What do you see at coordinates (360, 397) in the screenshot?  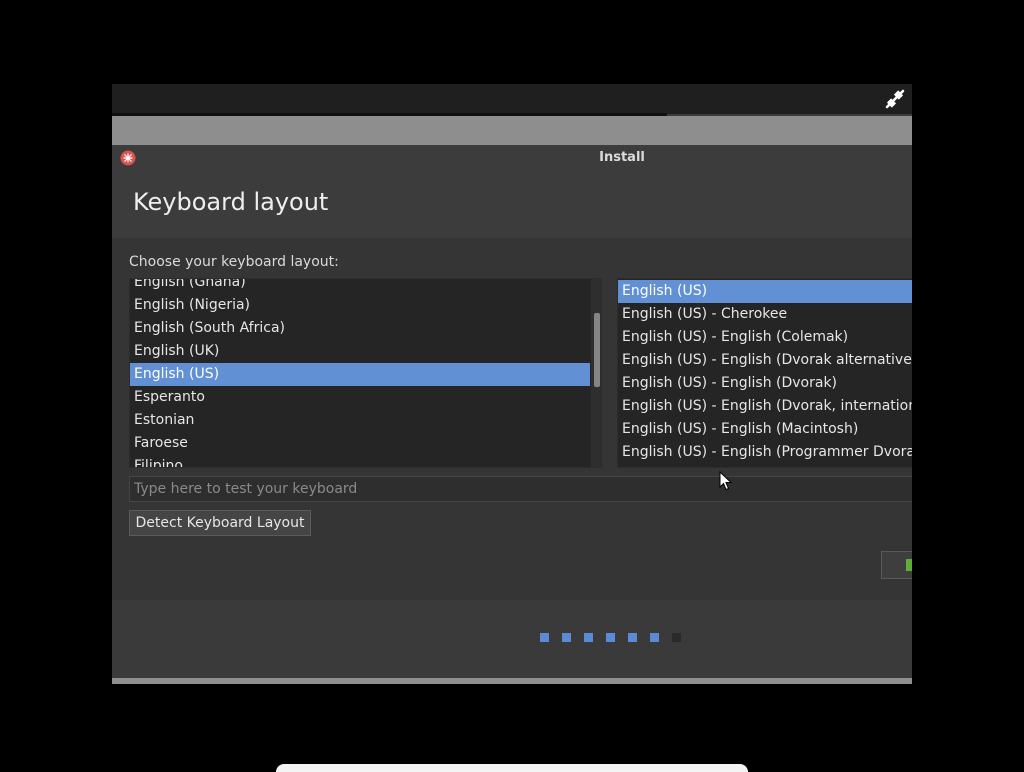 I see `layout-list-item: Esperanto` at bounding box center [360, 397].